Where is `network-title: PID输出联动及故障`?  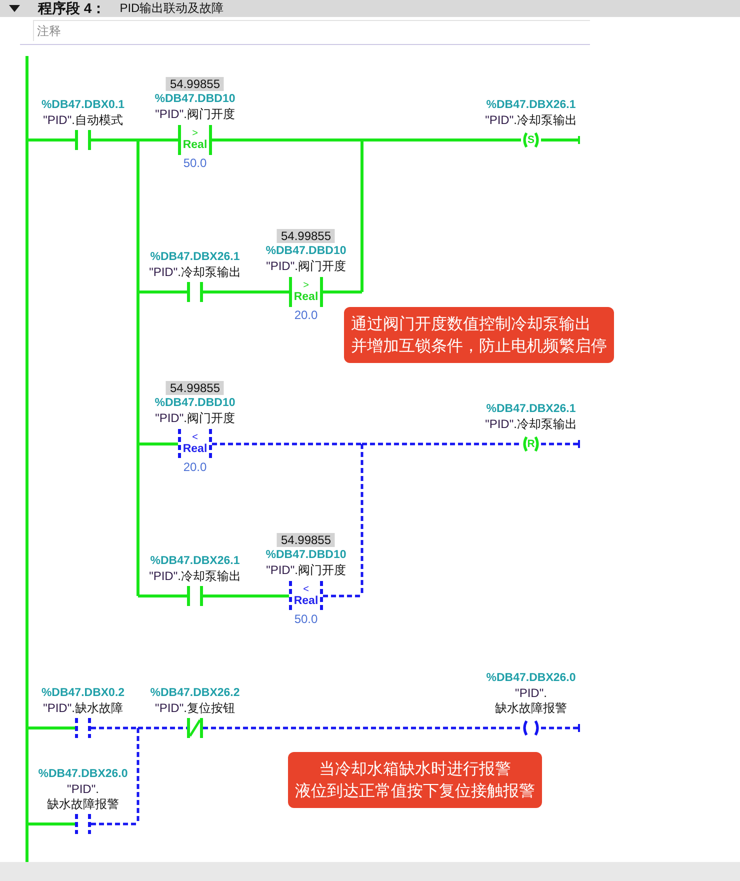
network-title: PID输出联动及故障 is located at coordinates (172, 8).